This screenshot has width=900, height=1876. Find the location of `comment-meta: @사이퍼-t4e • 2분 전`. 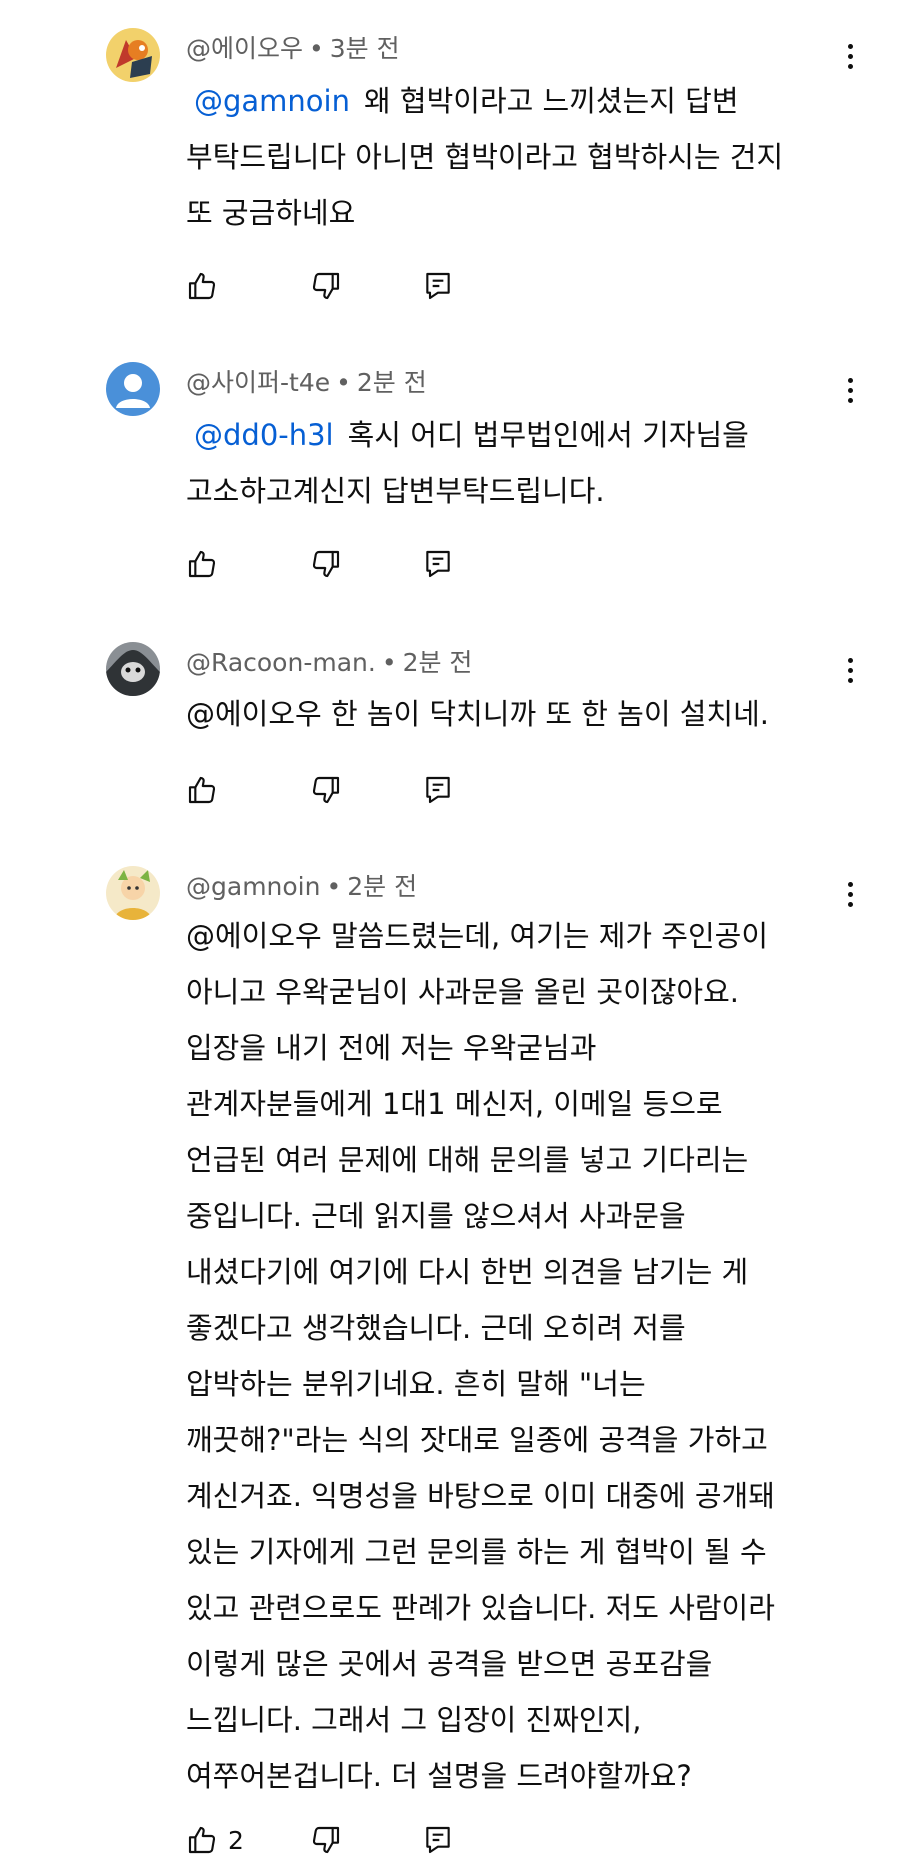

comment-meta: @사이퍼-t4e • 2분 전 is located at coordinates (306, 382).